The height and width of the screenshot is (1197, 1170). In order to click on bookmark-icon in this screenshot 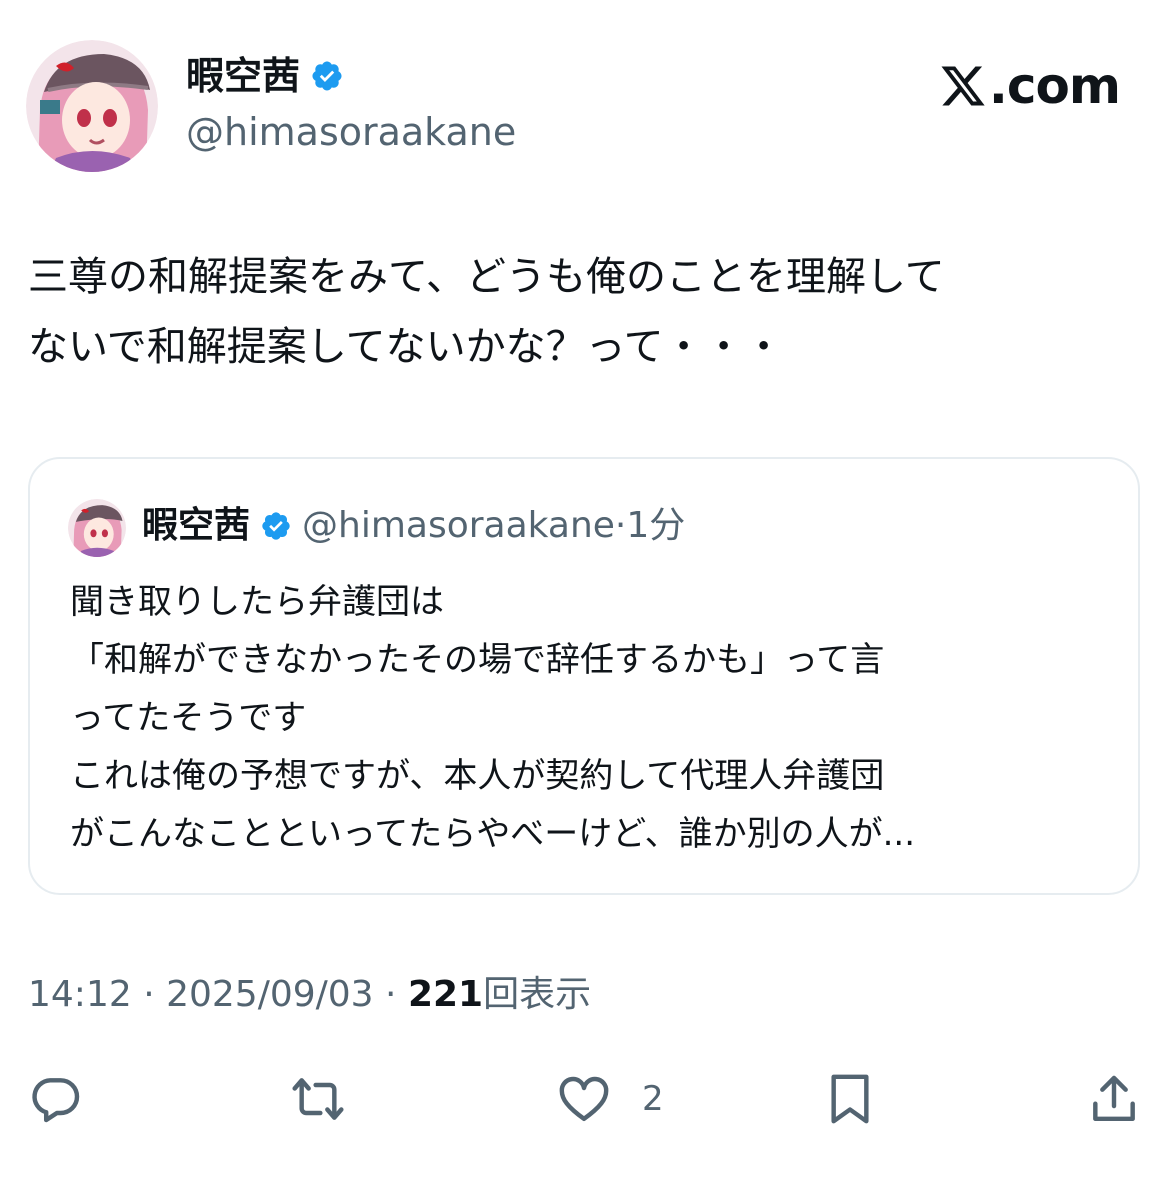, I will do `click(850, 1099)`.